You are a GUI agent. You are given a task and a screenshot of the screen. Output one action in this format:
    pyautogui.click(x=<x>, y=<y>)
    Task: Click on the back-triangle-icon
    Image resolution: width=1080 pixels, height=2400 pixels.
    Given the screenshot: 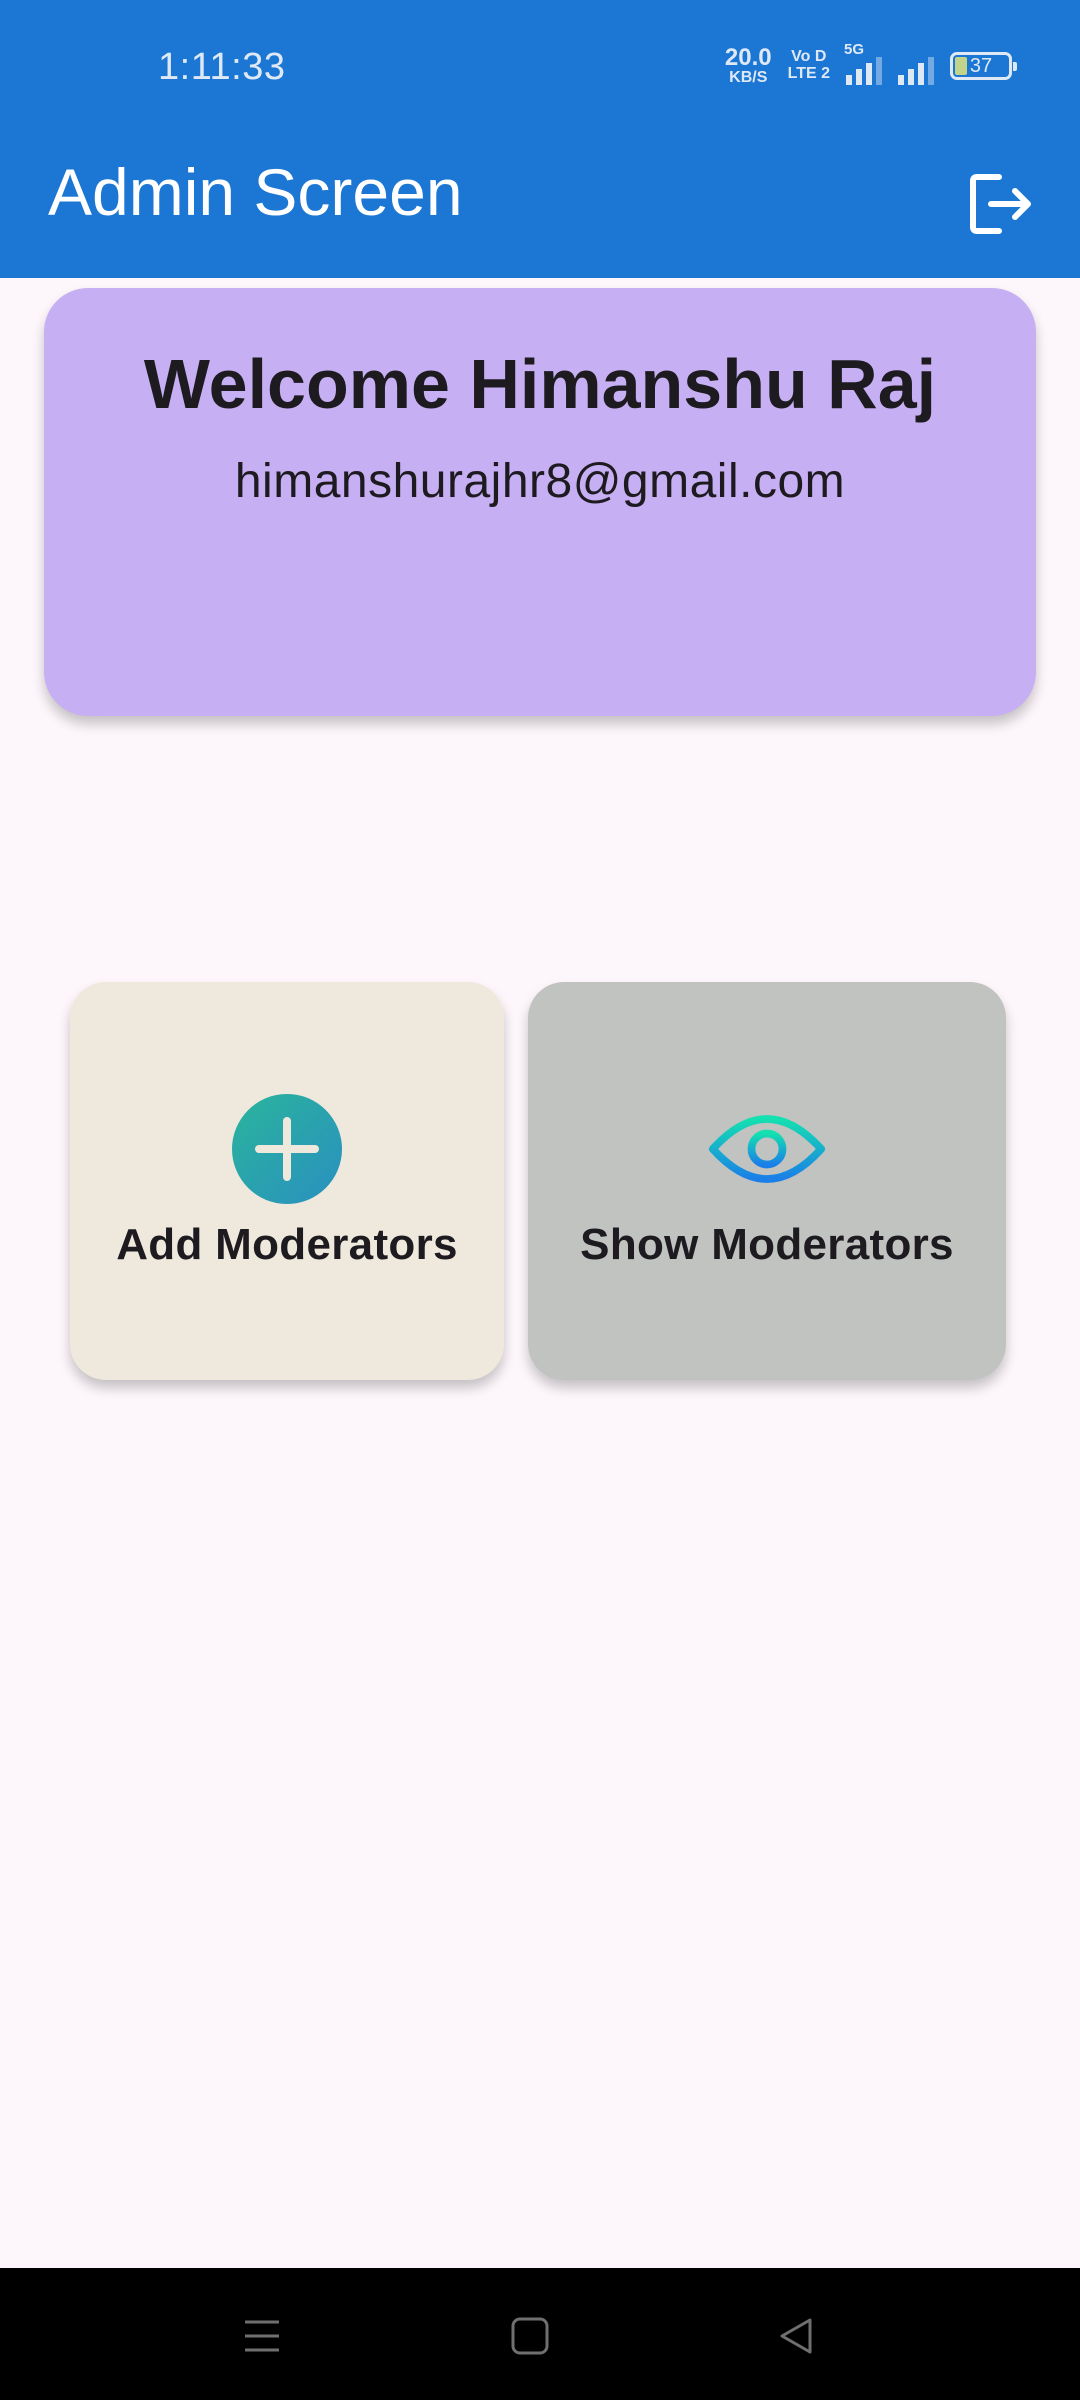 What is the action you would take?
    pyautogui.click(x=796, y=2336)
    